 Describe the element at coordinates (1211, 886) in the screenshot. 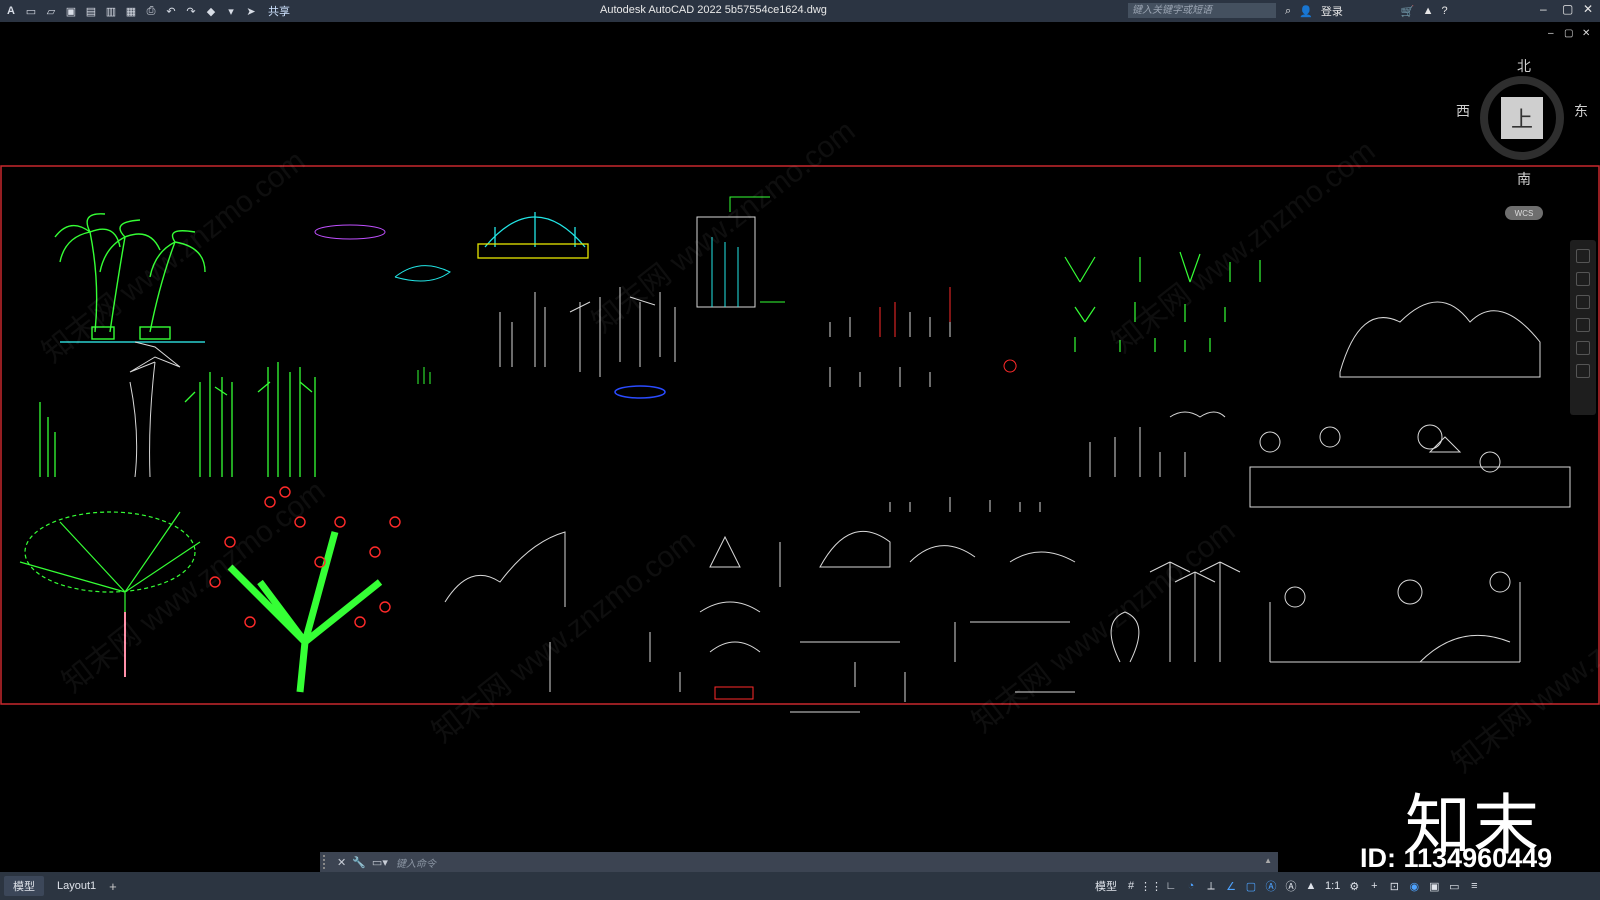

I see `isodraft-icon: ⟂` at that location.